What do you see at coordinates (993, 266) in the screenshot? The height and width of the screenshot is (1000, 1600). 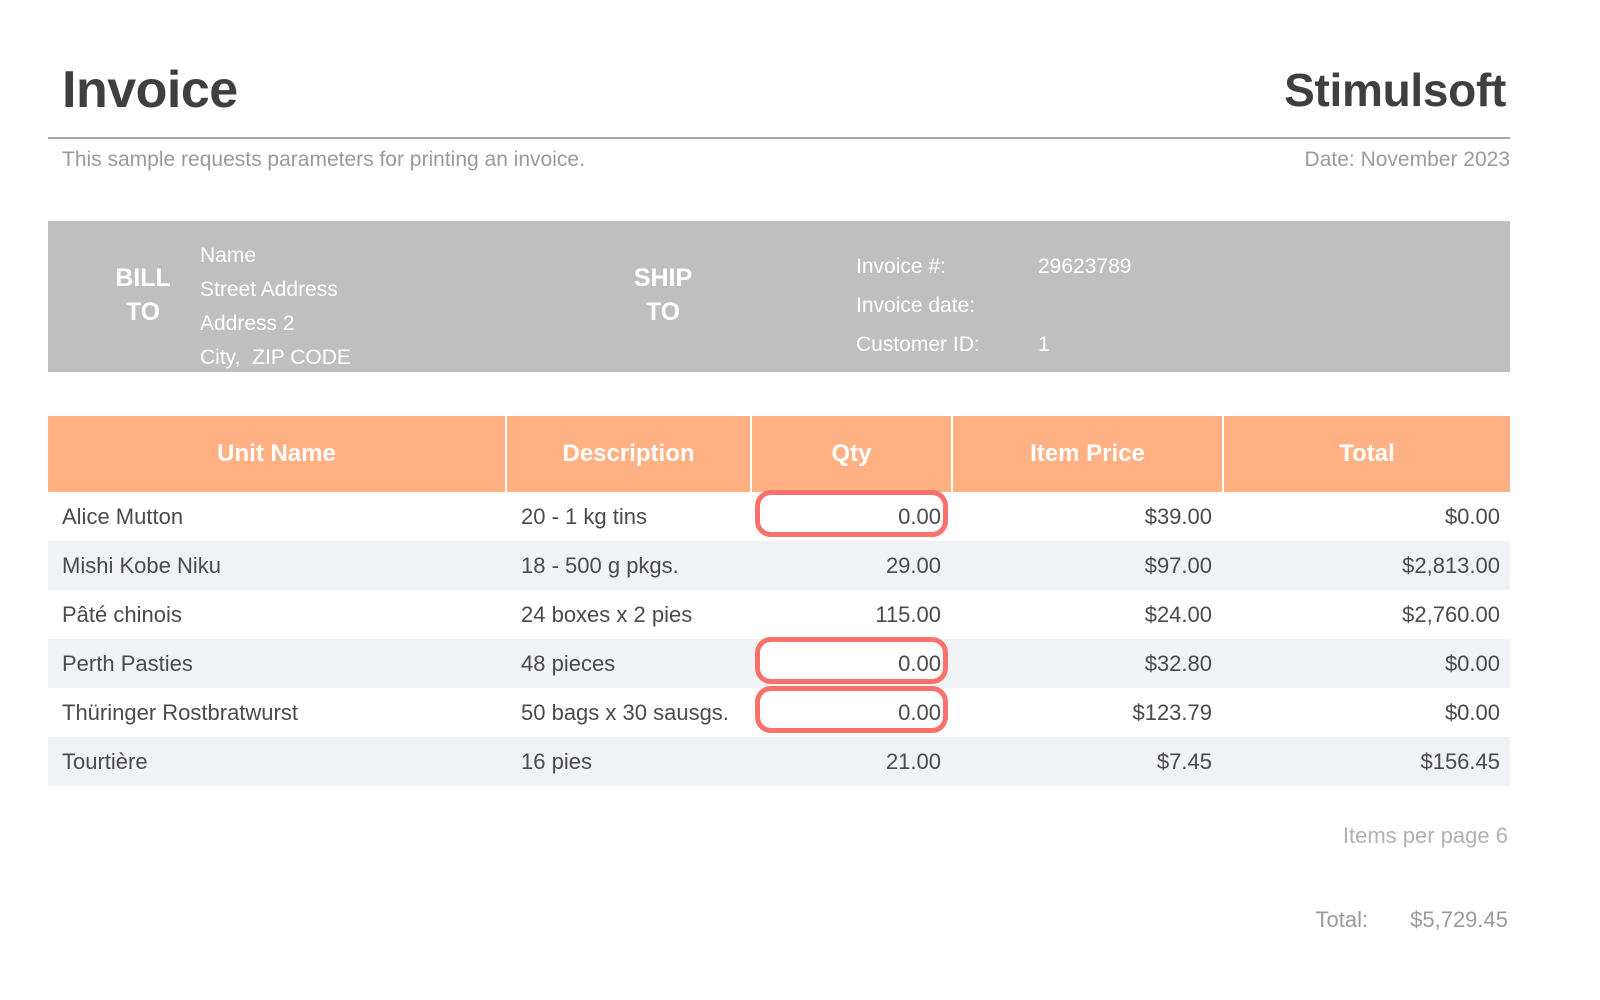 I see `invoice-number-row: Invoice #: 29623789` at bounding box center [993, 266].